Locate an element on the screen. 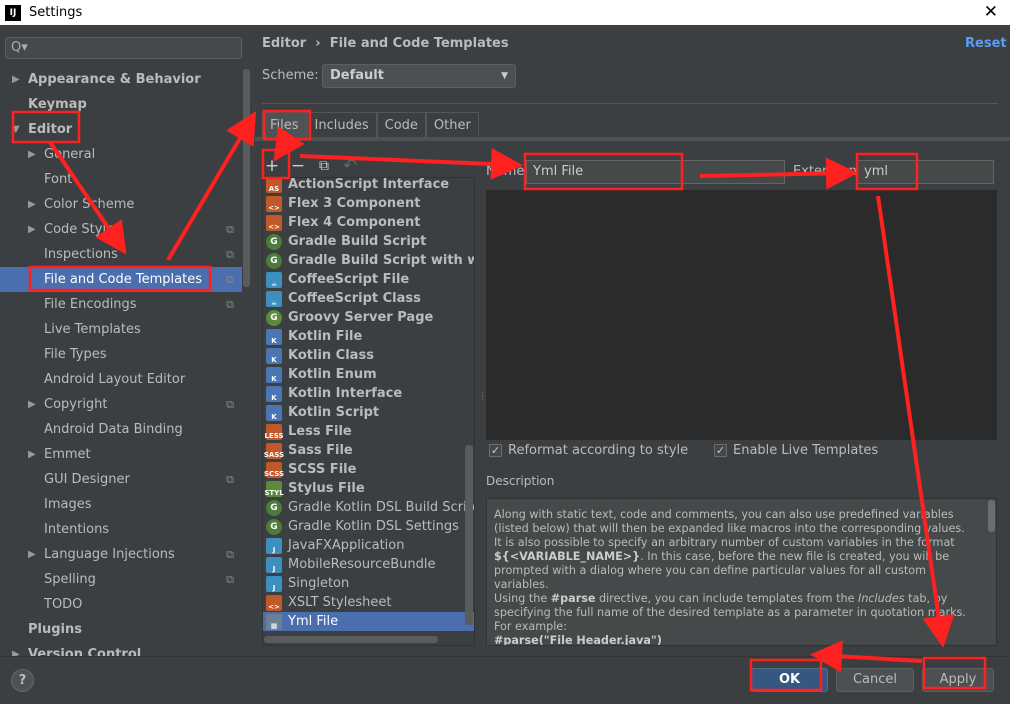 Image resolution: width=1010 pixels, height=704 pixels. file-type-icon: <> is located at coordinates (274, 602).